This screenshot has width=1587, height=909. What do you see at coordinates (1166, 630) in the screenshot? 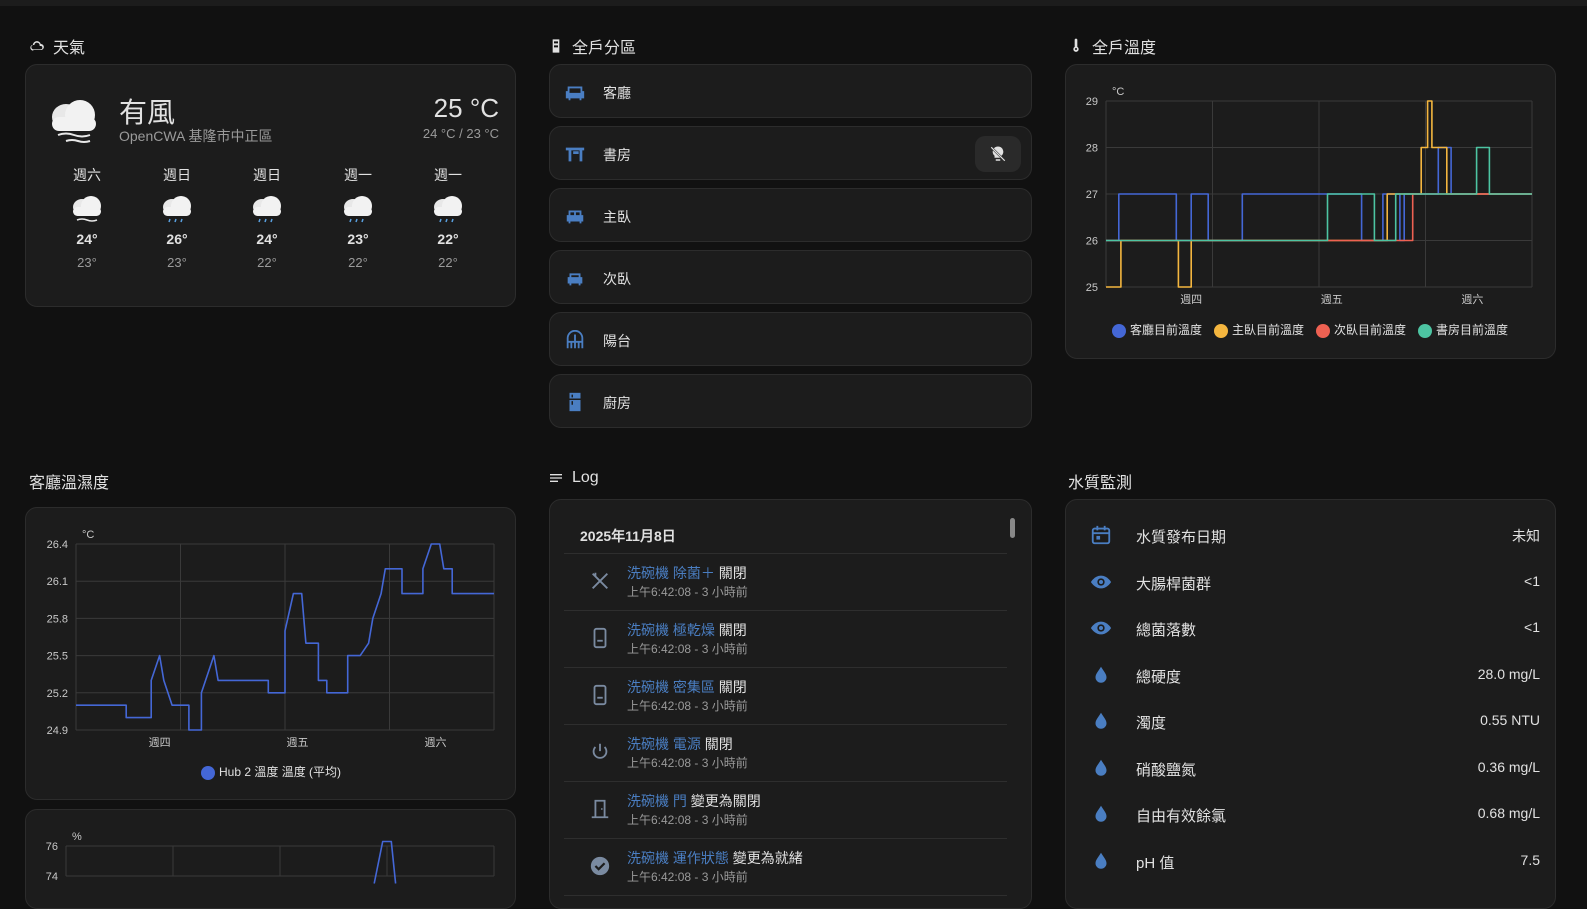
I see `water-label: 總菌落數` at bounding box center [1166, 630].